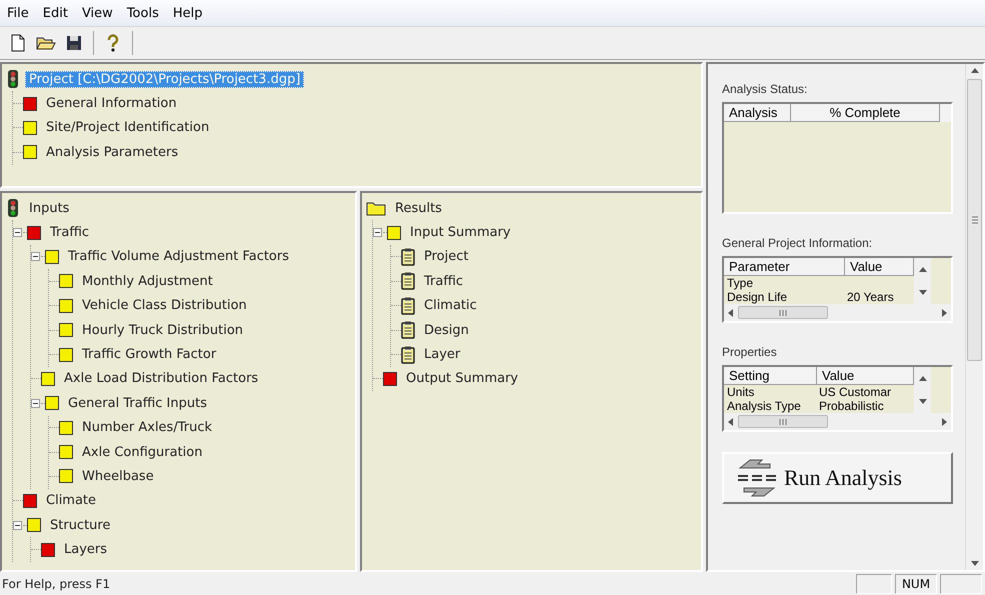  I want to click on menu-item: View, so click(97, 13).